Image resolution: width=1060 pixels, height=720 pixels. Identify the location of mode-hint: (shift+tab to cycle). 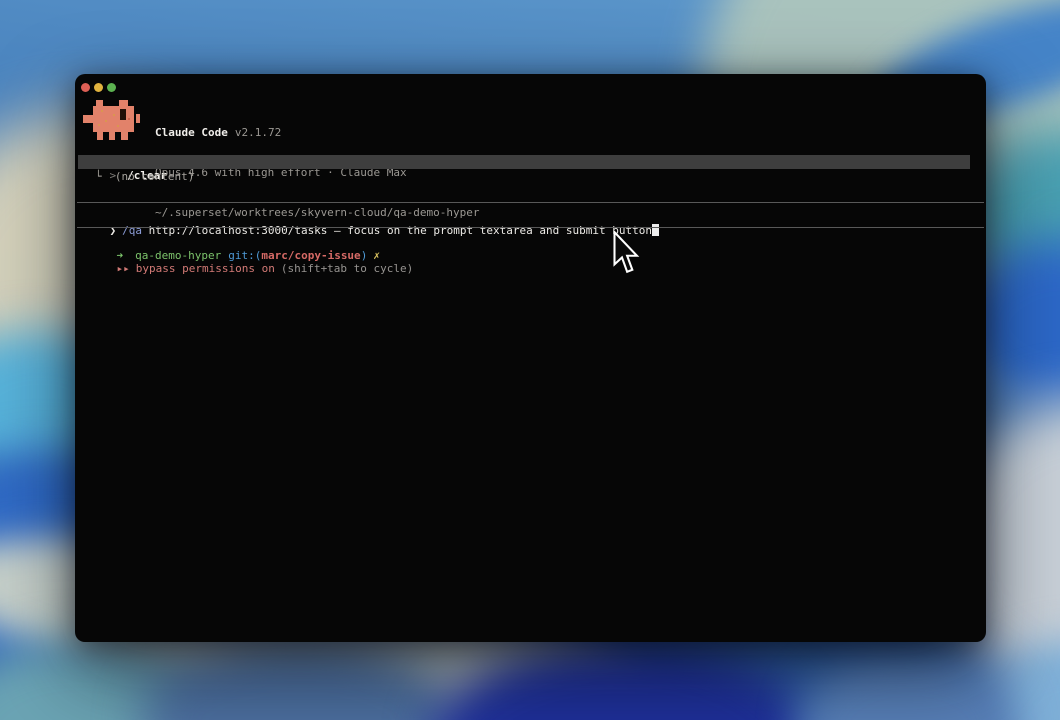
(347, 268).